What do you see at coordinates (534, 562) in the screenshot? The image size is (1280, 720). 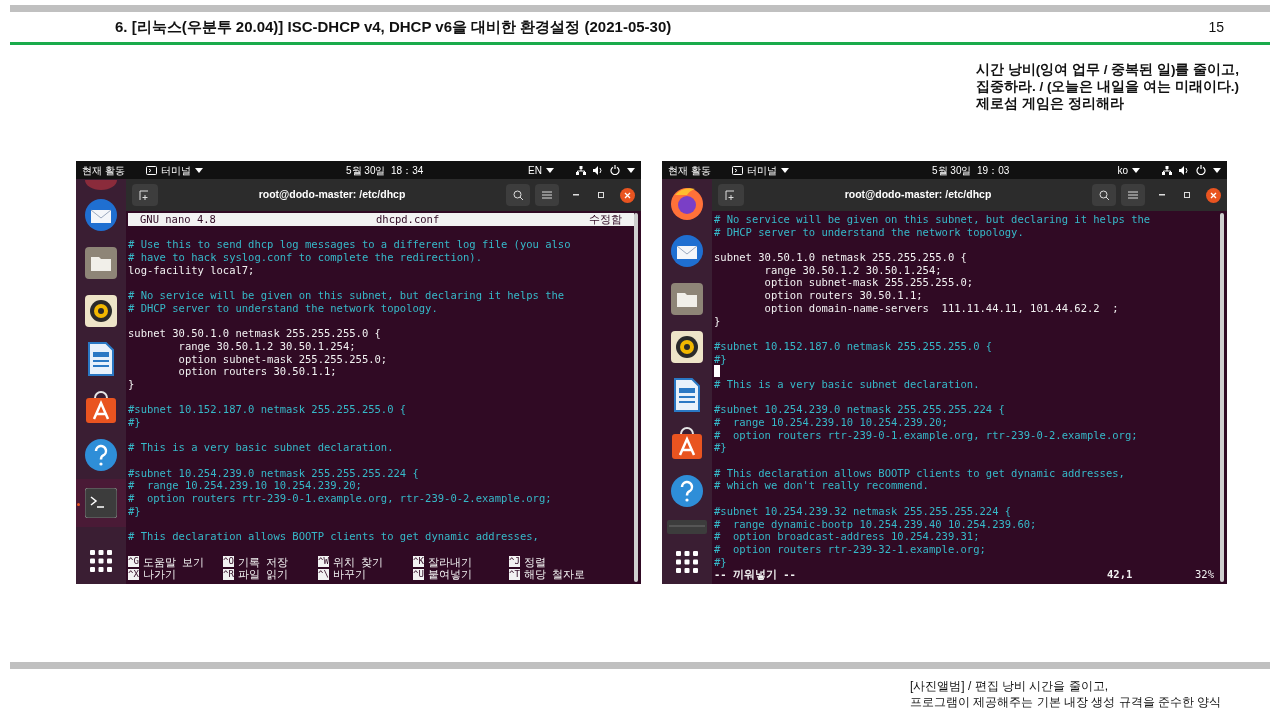 I see `shortcut-label: 정렬` at bounding box center [534, 562].